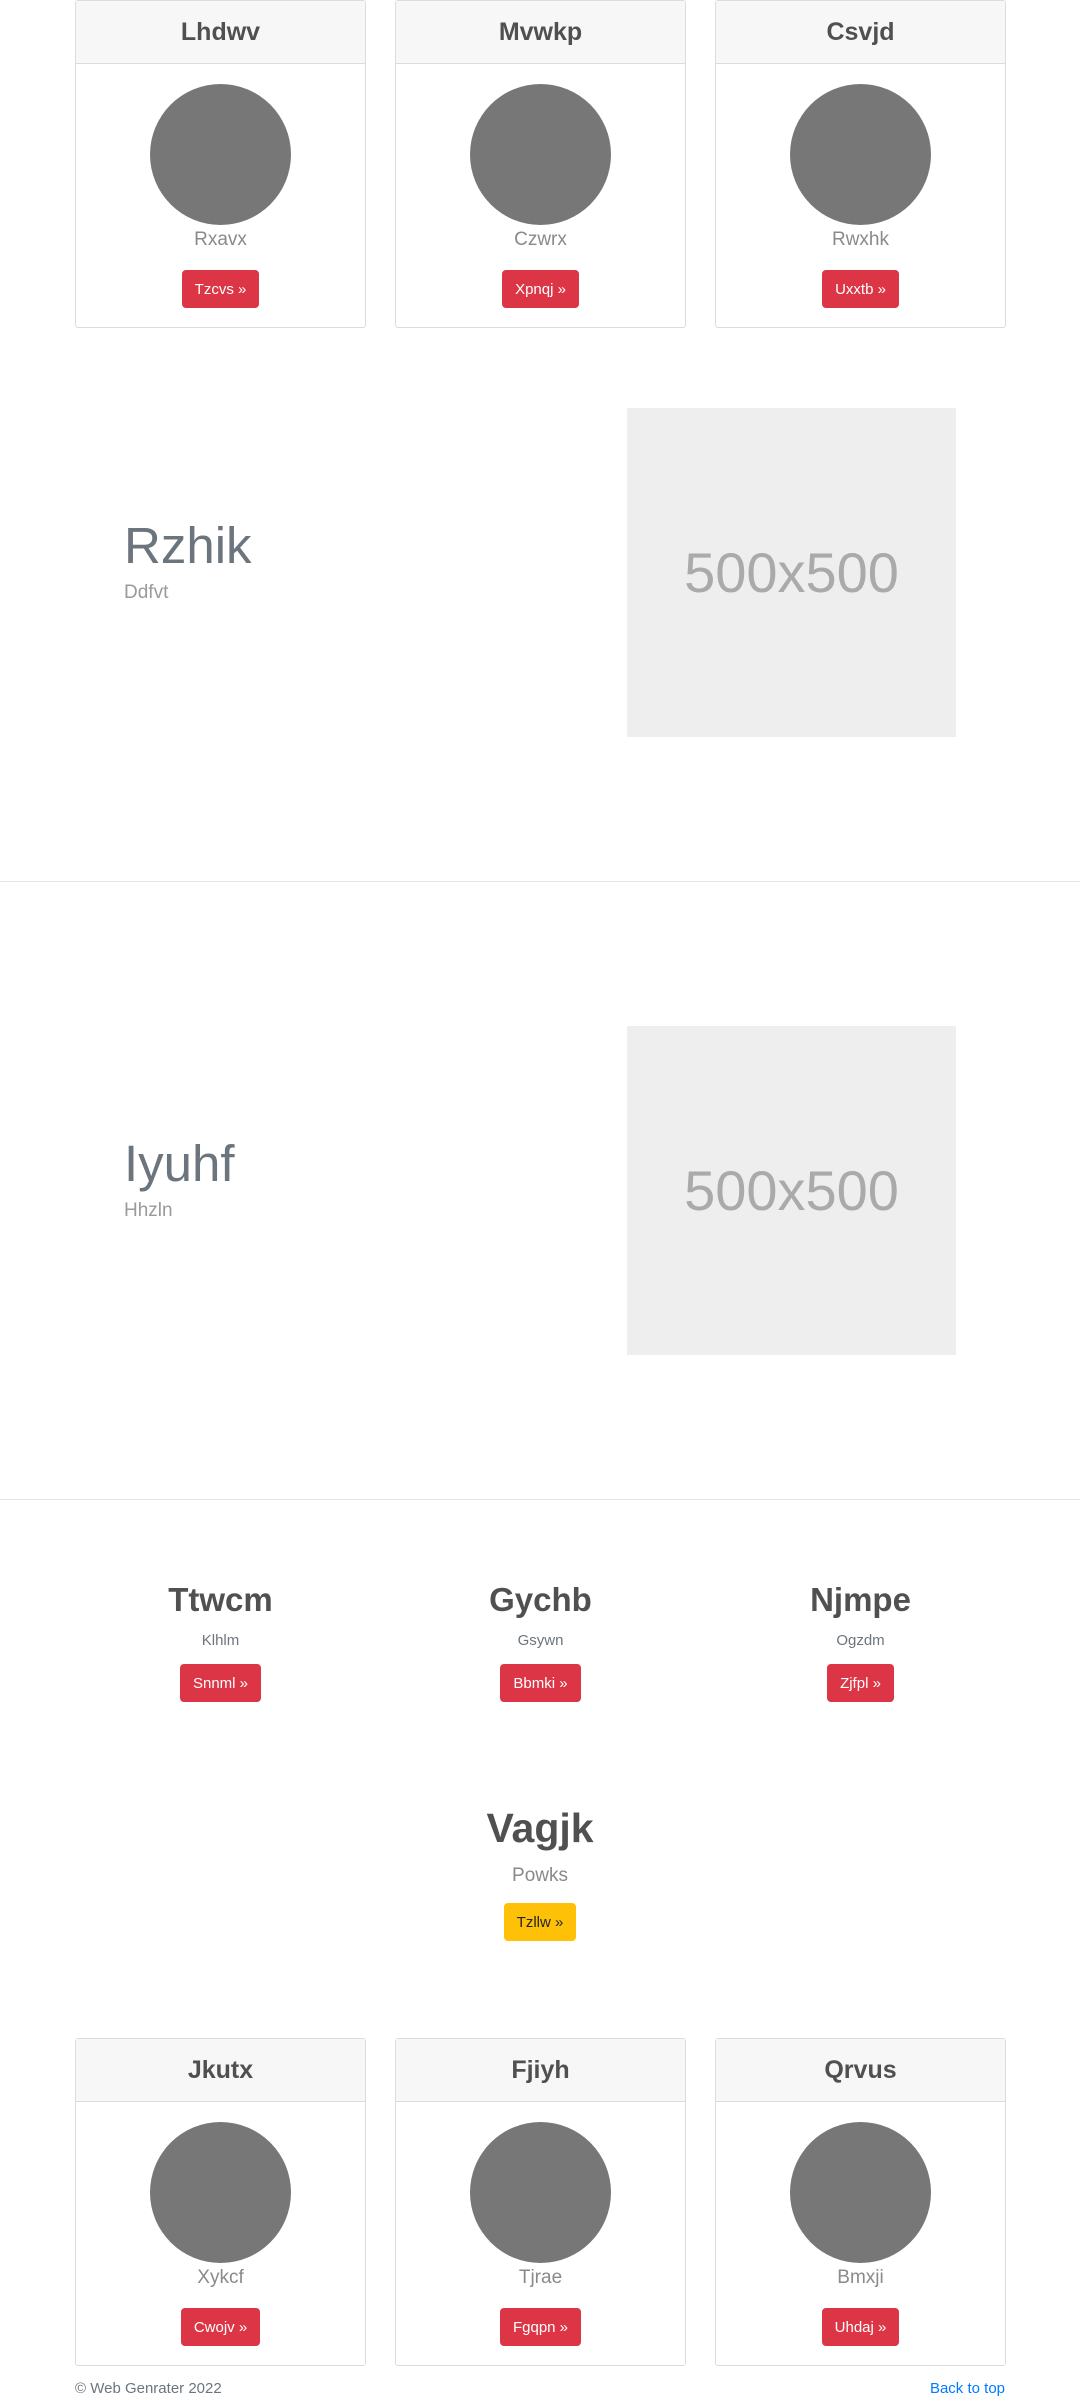 This screenshot has height=2404, width=1080. Describe the element at coordinates (860, 2327) in the screenshot. I see `card-action-button: Uhdaj »` at that location.